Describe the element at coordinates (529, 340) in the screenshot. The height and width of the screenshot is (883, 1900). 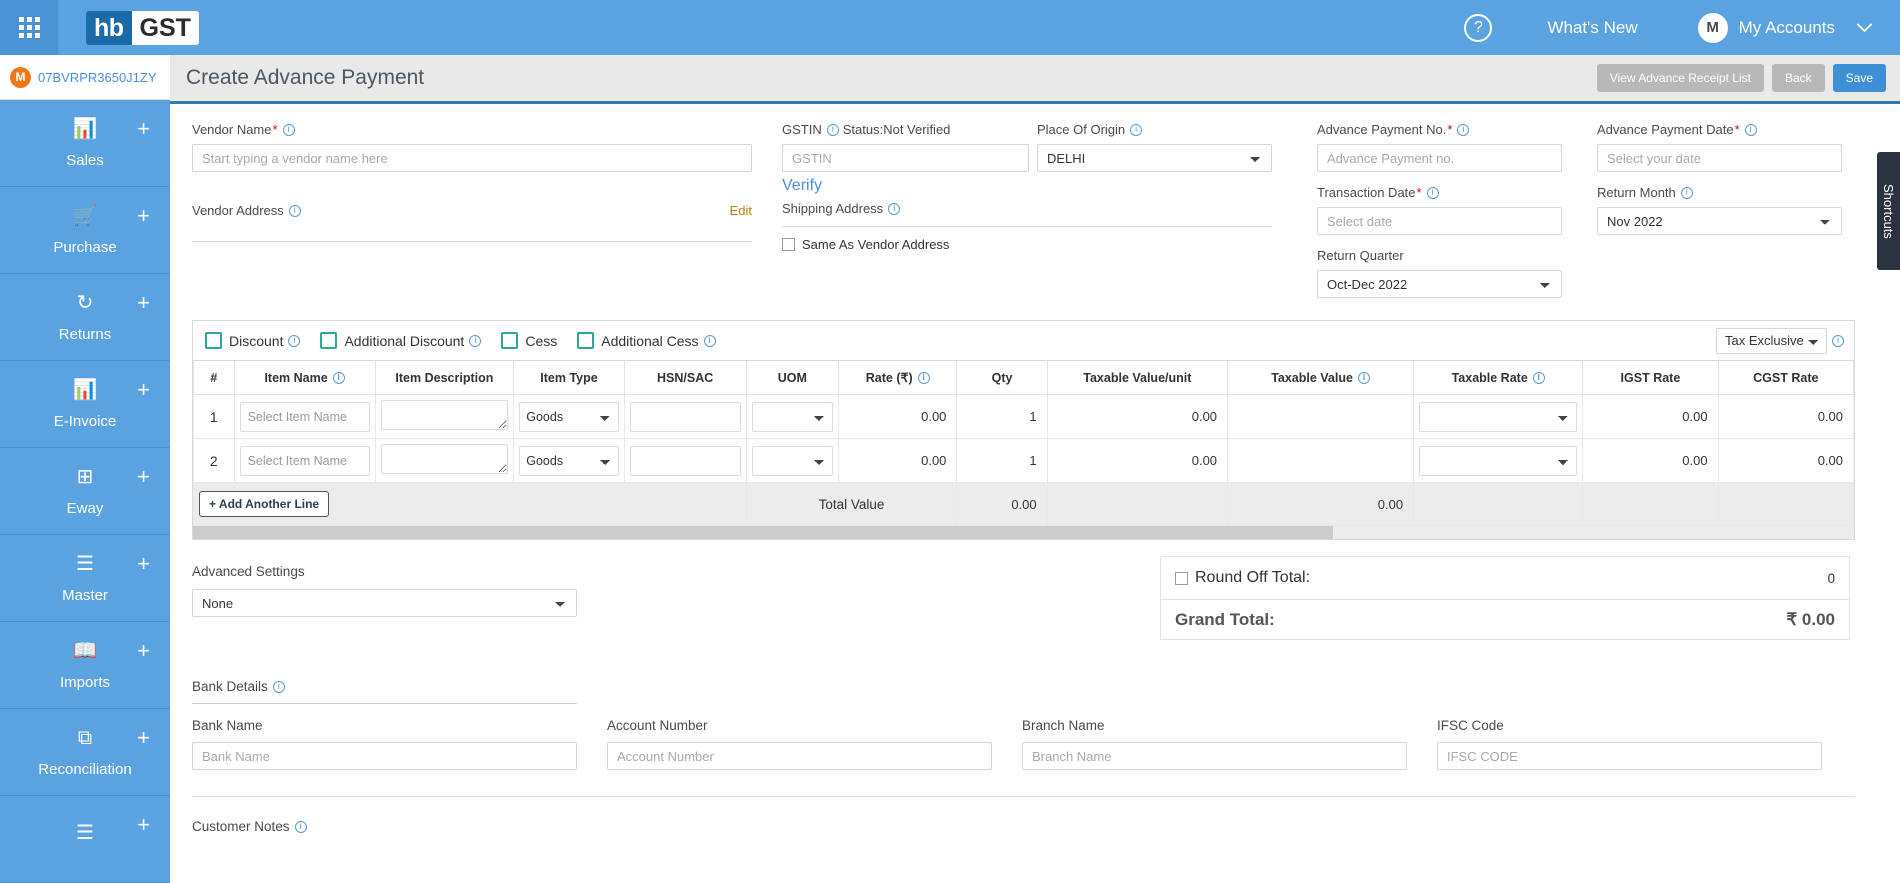
I see `toggle-cess: Cess` at that location.